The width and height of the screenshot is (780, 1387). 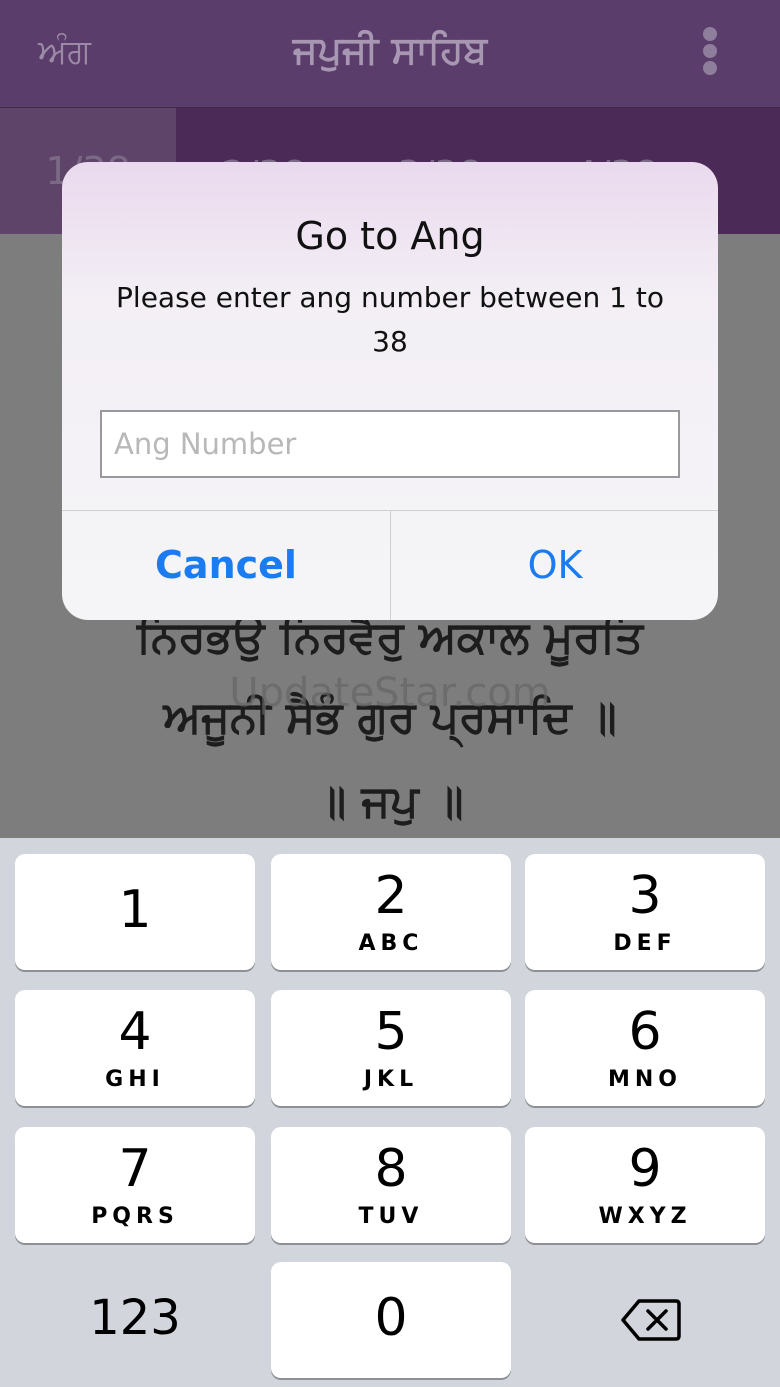 What do you see at coordinates (135, 1032) in the screenshot?
I see `key-digit: 4` at bounding box center [135, 1032].